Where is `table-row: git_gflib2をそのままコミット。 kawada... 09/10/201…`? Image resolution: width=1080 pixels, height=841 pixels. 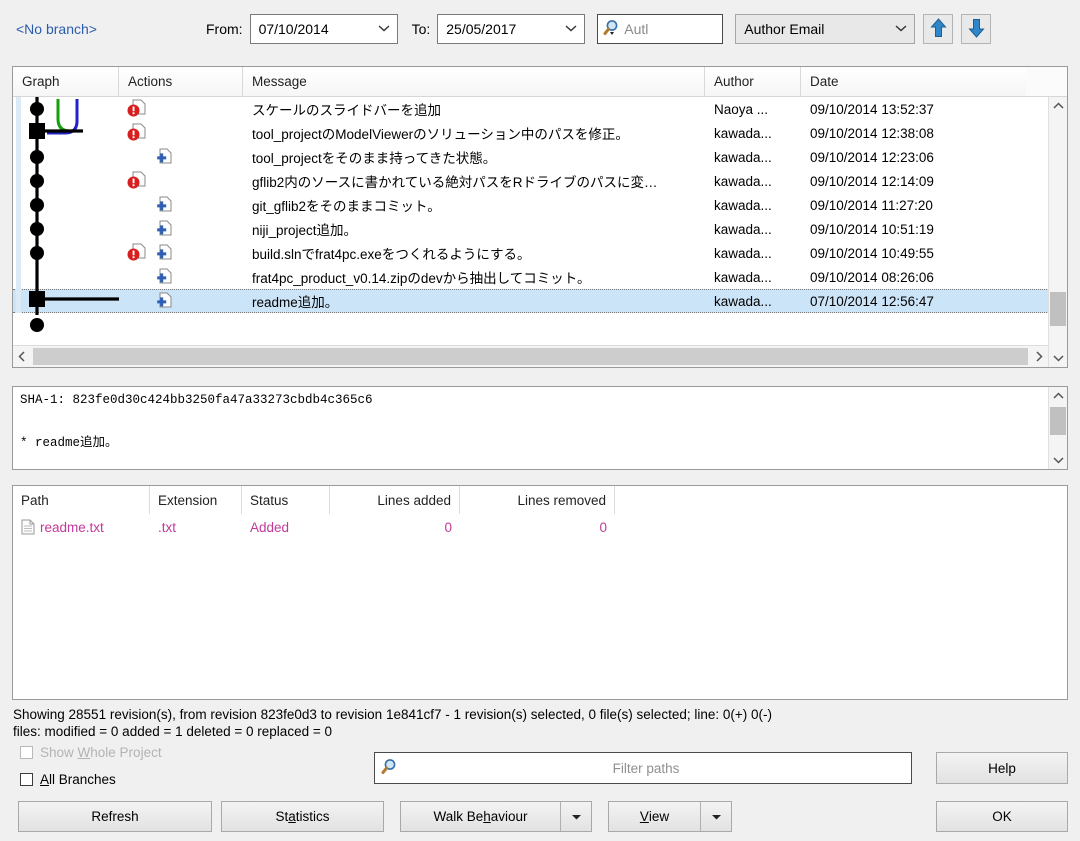 table-row: git_gflib2をそのままコミット。 kawada... 09/10/201… is located at coordinates (540, 205).